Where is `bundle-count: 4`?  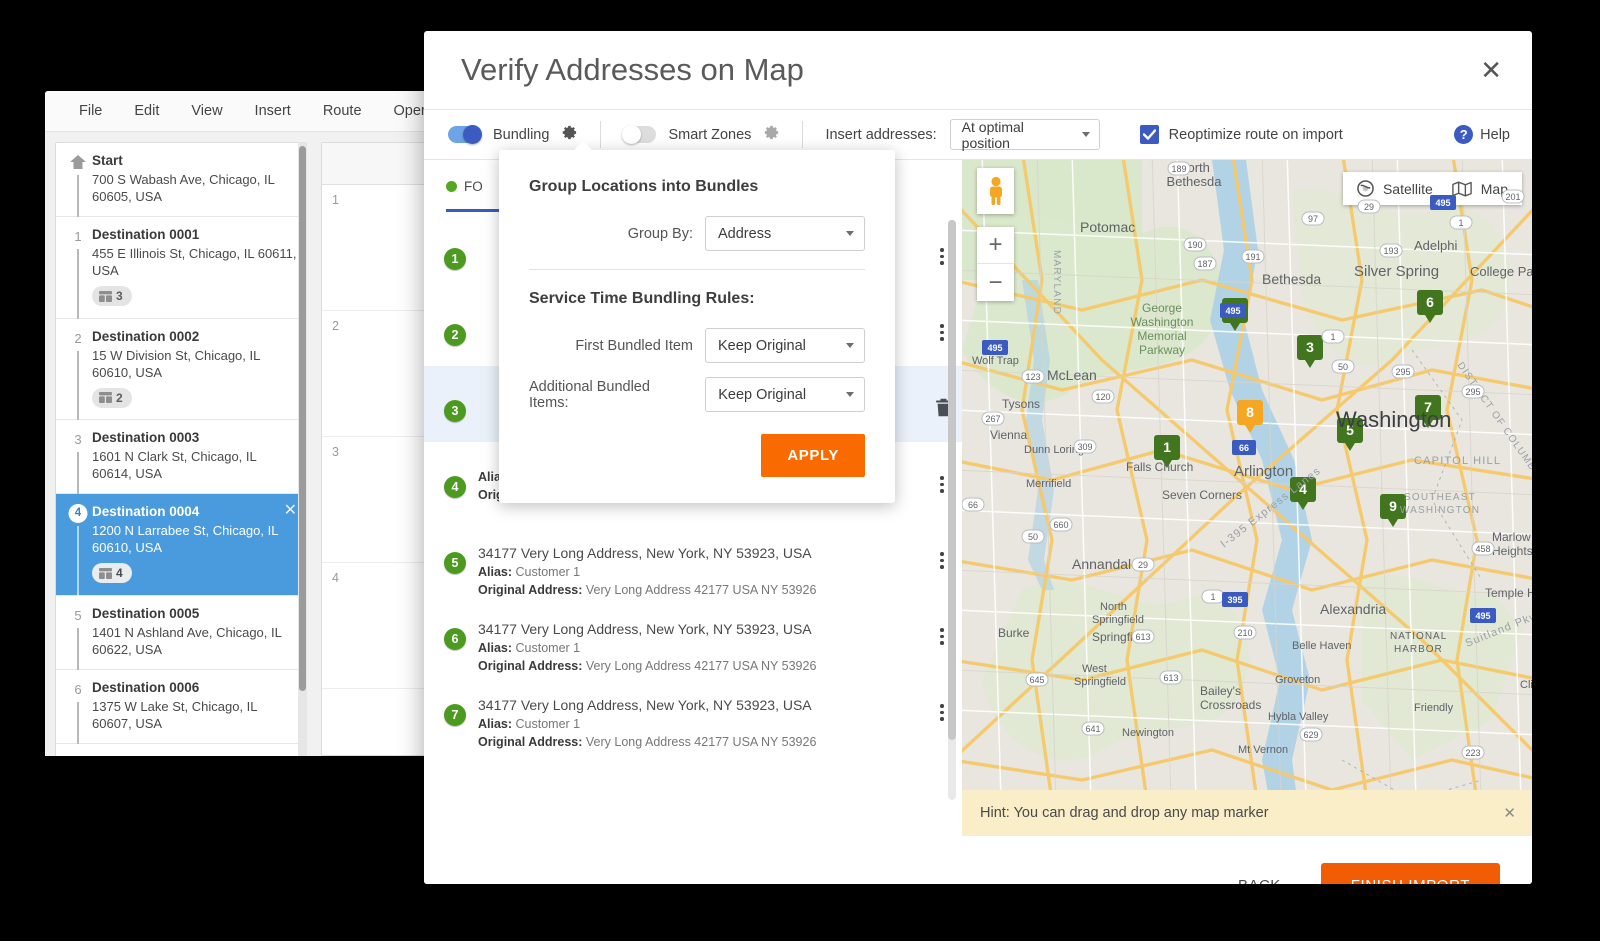 bundle-count: 4 is located at coordinates (119, 573).